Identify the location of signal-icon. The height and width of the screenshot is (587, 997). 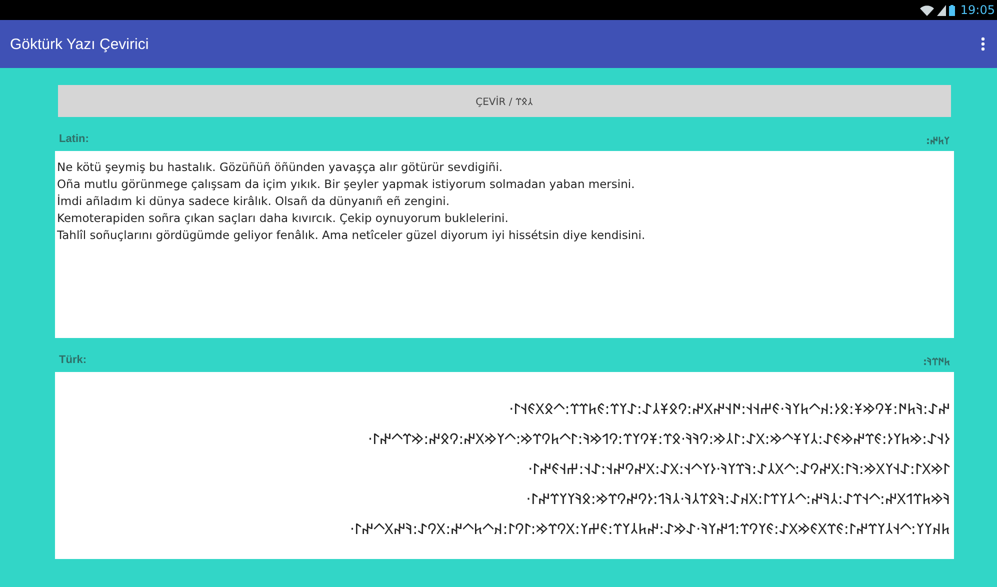
(941, 10).